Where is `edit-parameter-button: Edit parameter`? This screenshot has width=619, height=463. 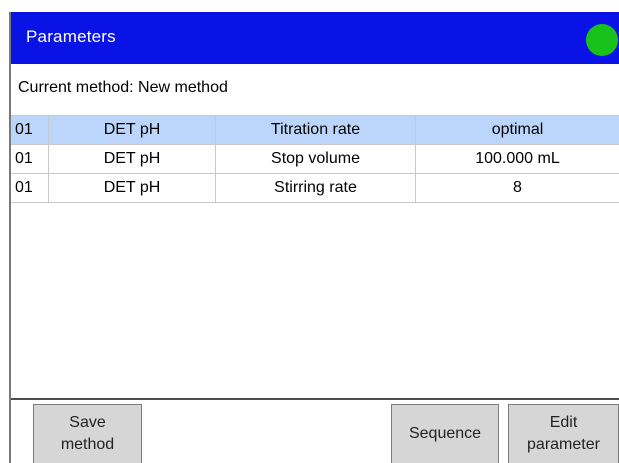 edit-parameter-button: Edit parameter is located at coordinates (563, 433).